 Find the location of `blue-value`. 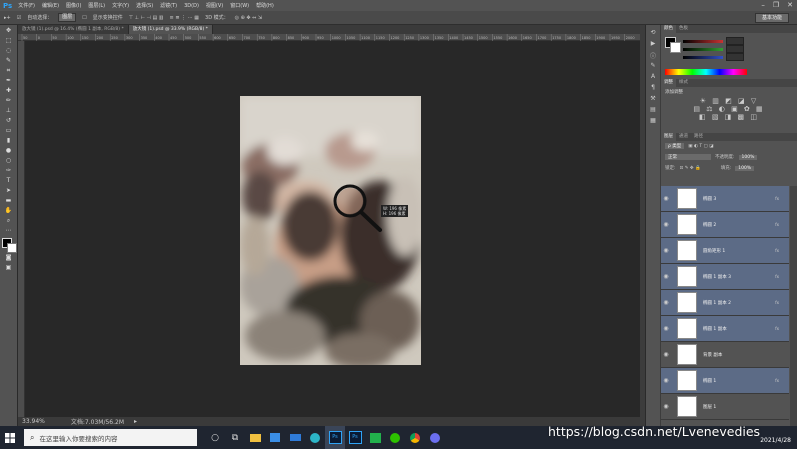

blue-value is located at coordinates (735, 57).